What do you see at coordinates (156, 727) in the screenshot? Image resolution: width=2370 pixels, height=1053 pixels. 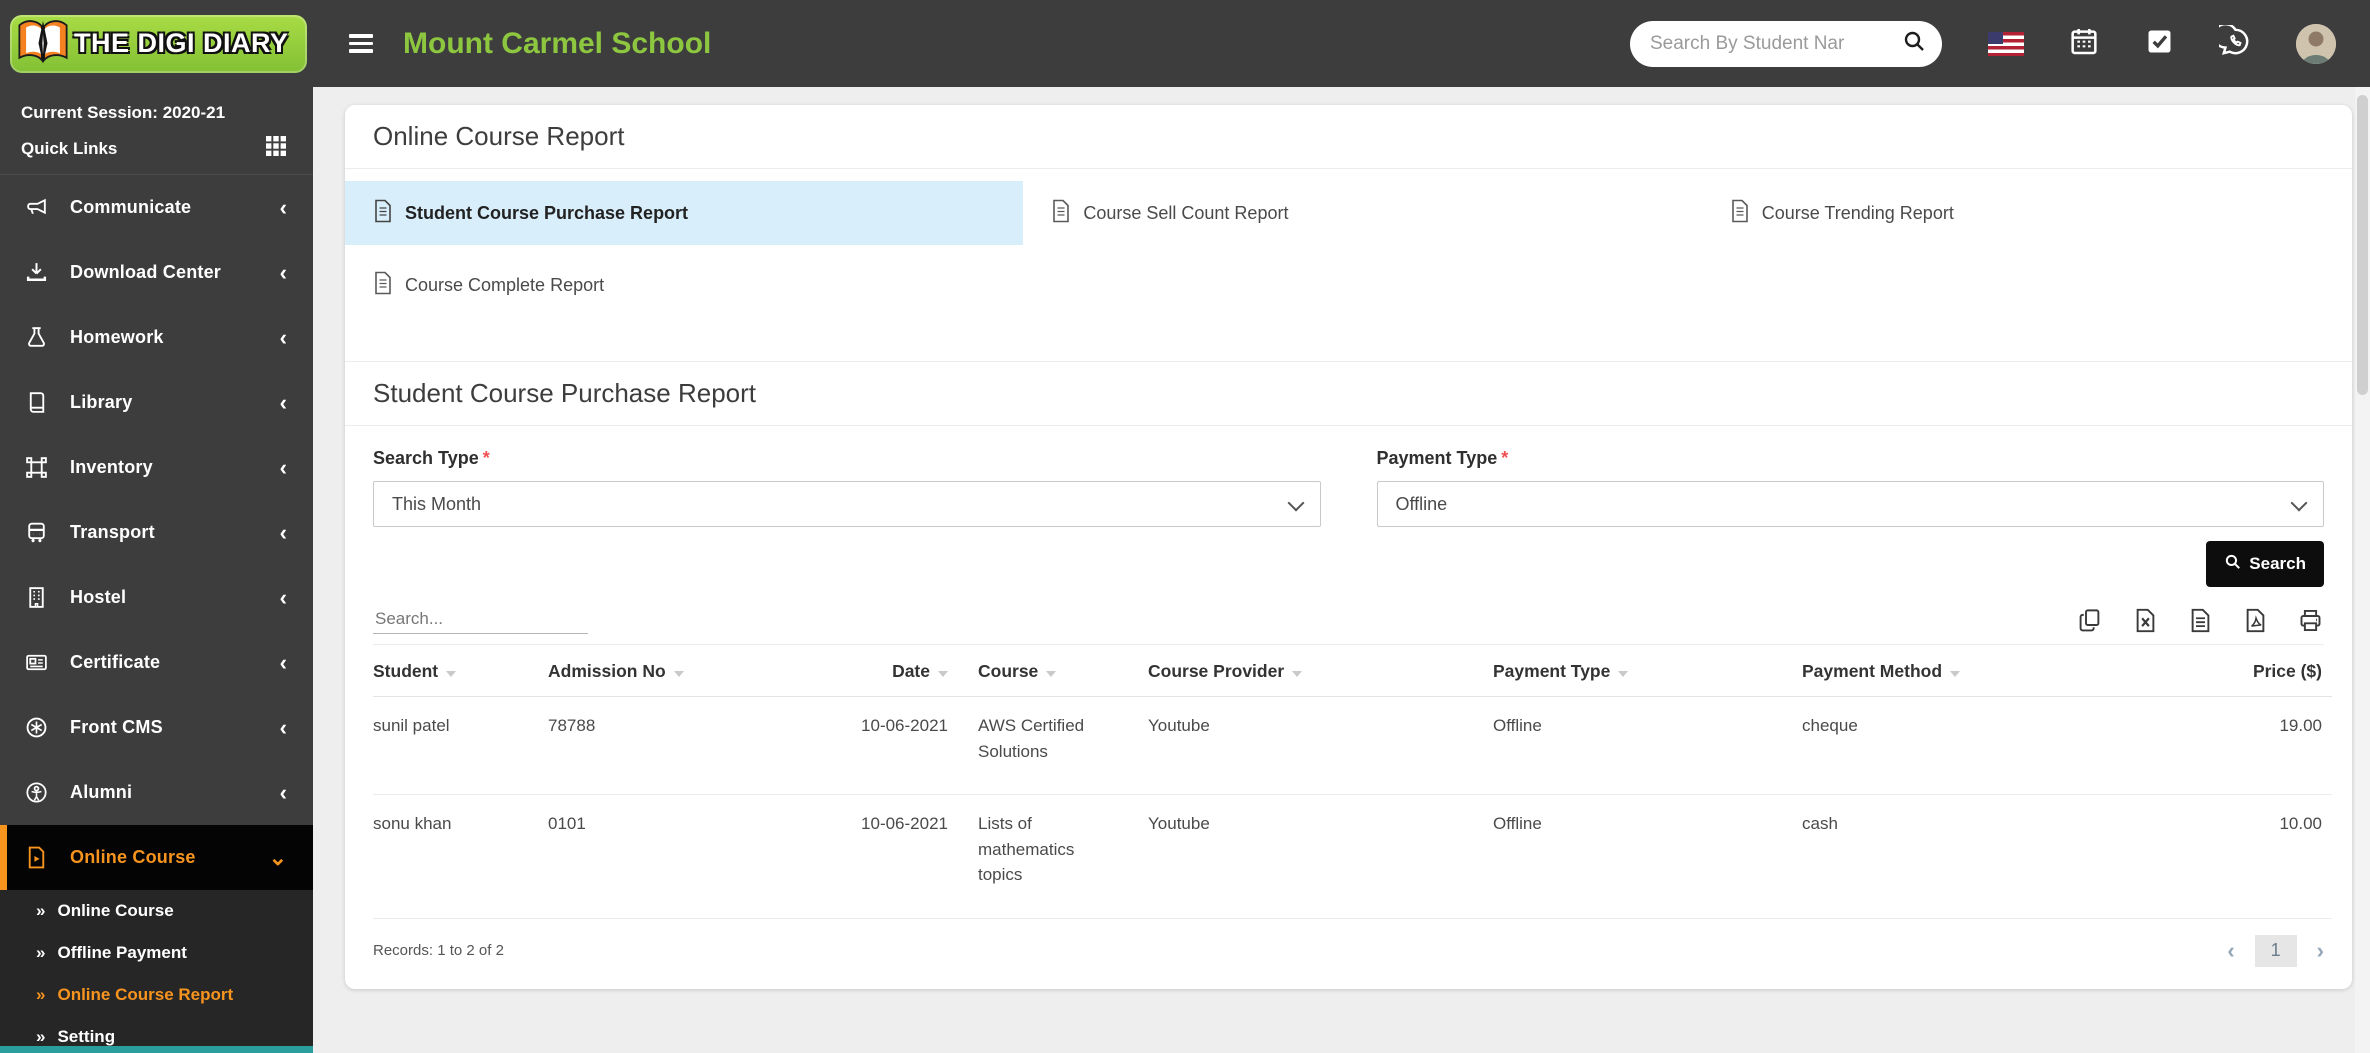 I see `sidebar-item-front-cms: Front CMS ‹` at bounding box center [156, 727].